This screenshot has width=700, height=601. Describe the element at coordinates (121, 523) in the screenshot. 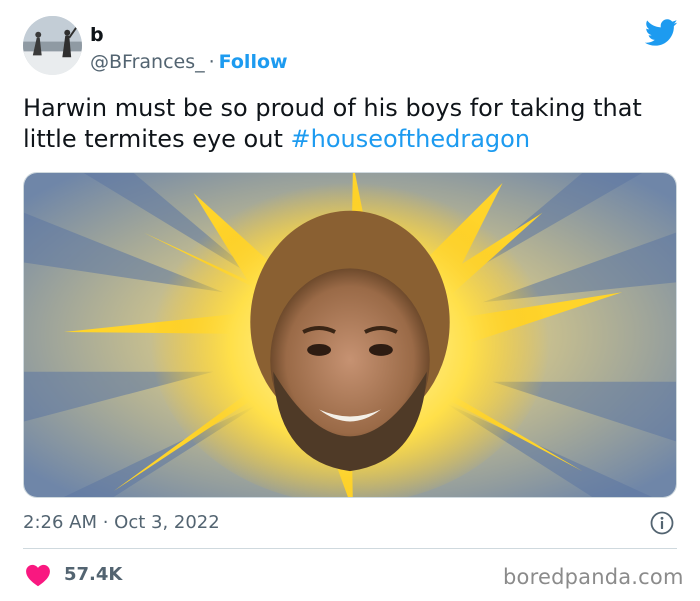

I see `tweet-timestamp: 2:26 AM · Oct 3, 2022` at that location.